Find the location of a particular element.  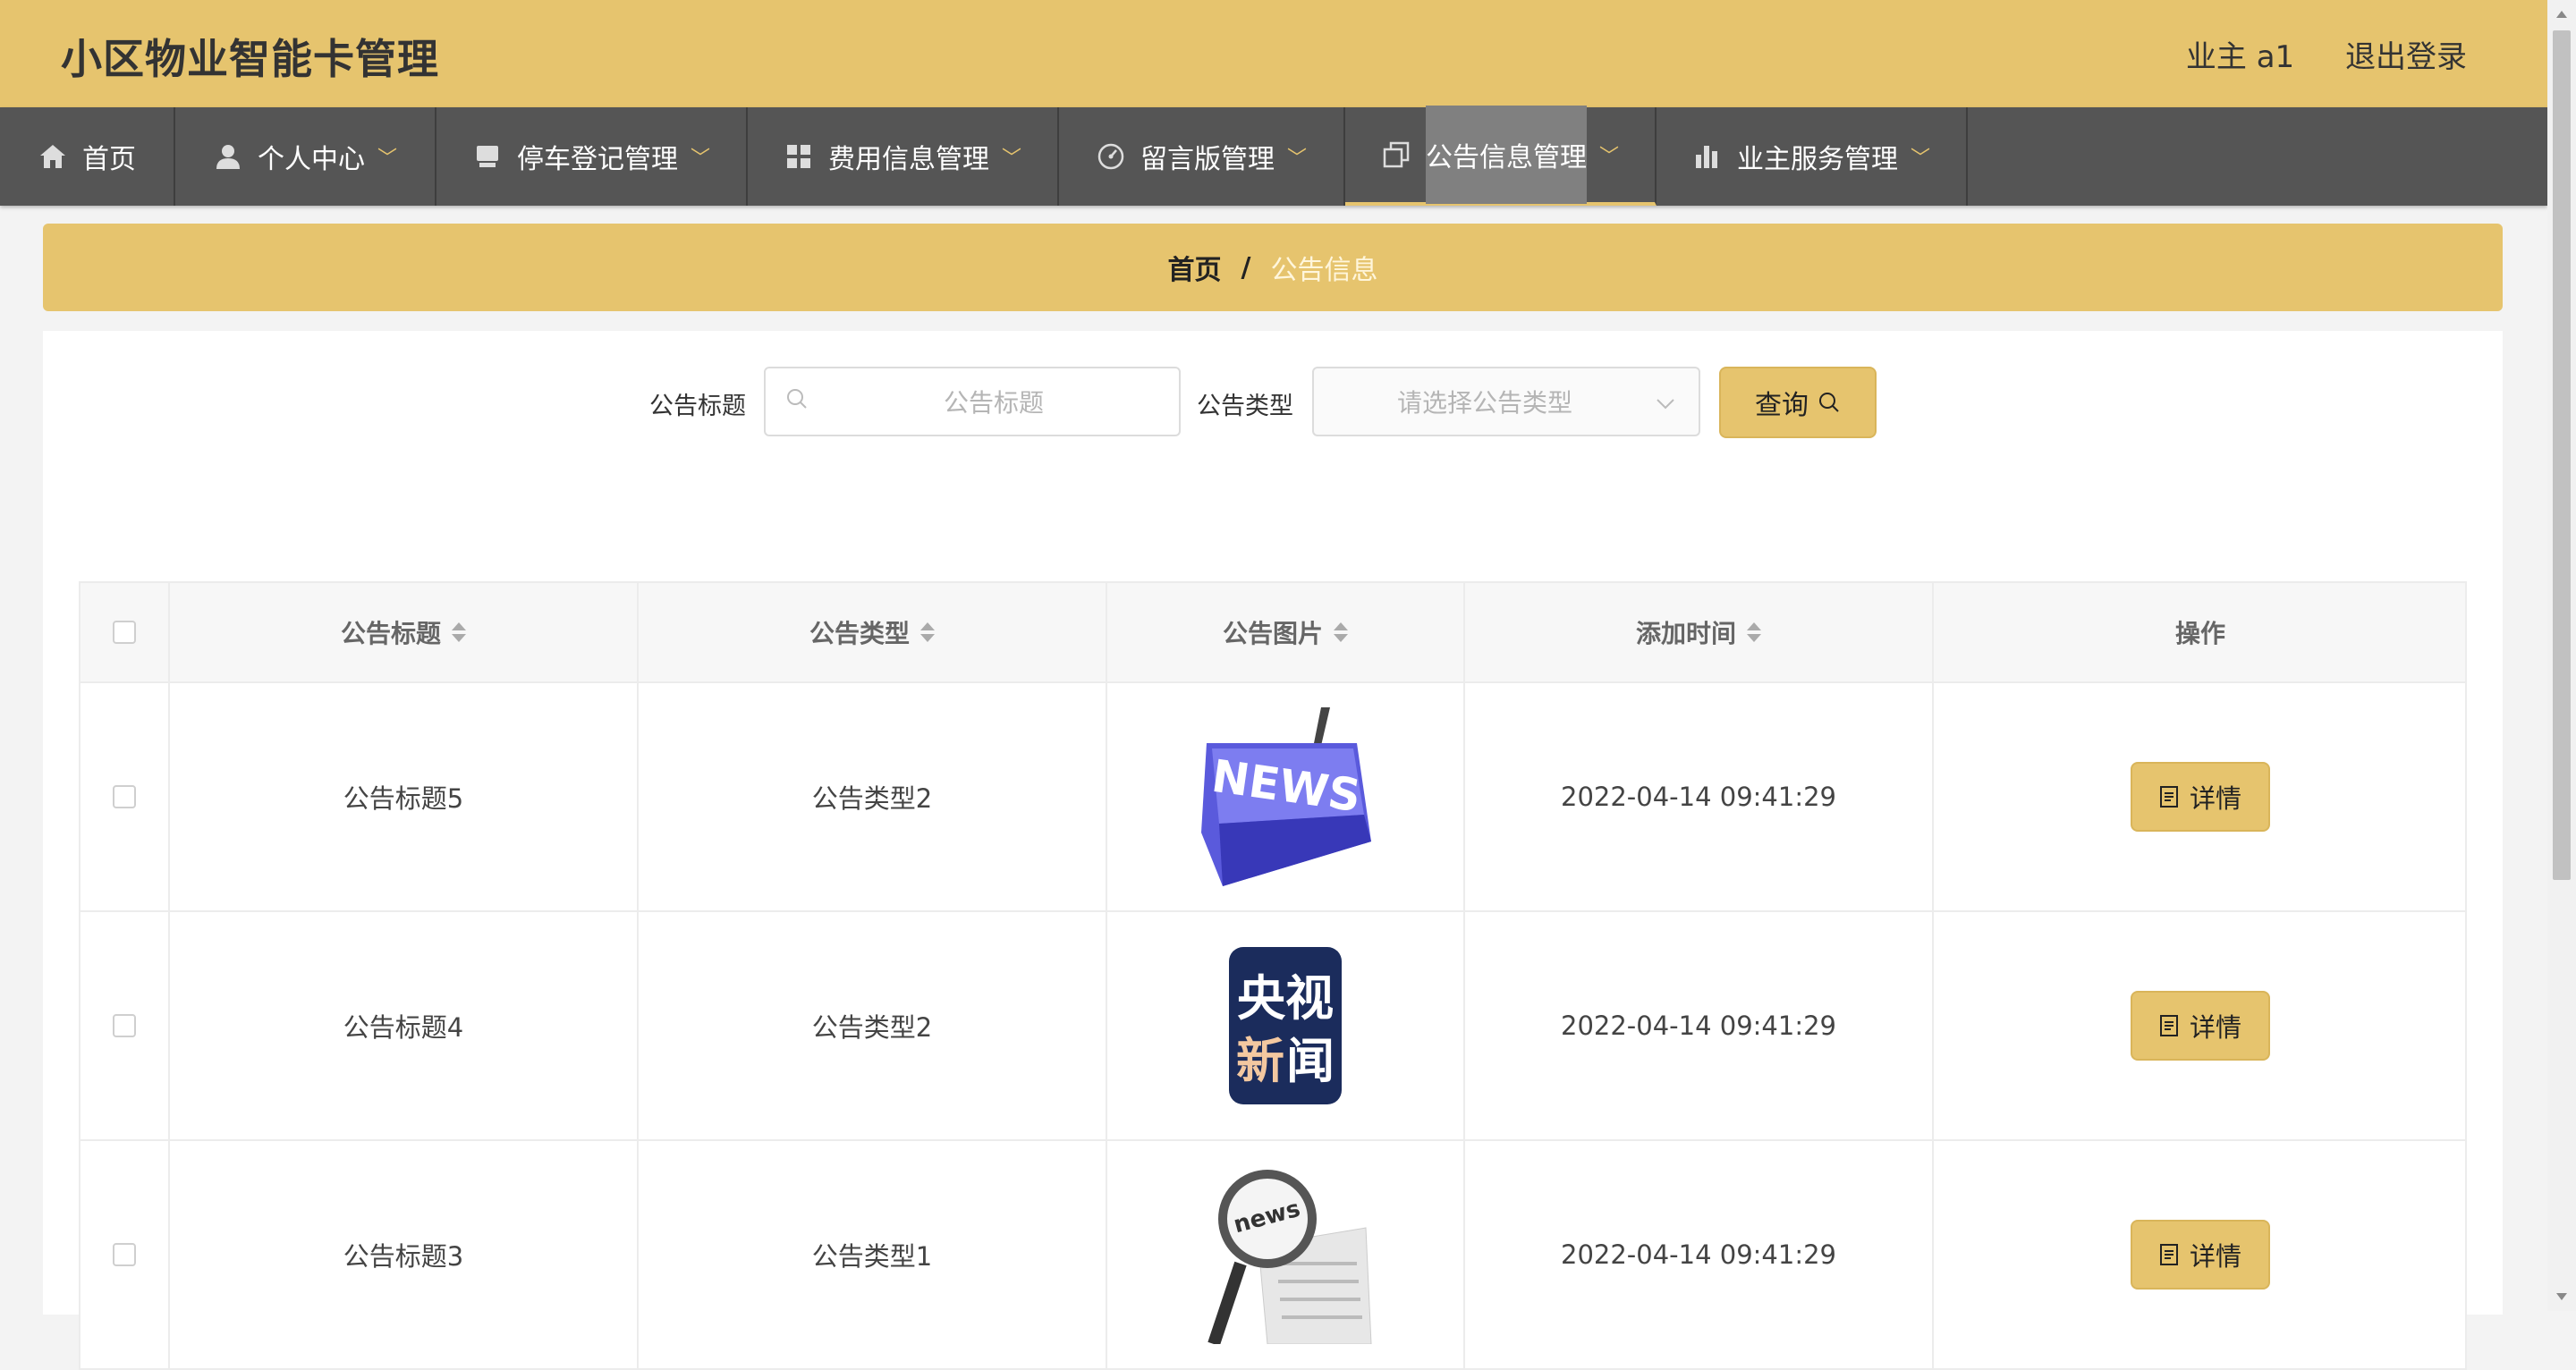

column-header-image: 公告图片 is located at coordinates (1286, 632).